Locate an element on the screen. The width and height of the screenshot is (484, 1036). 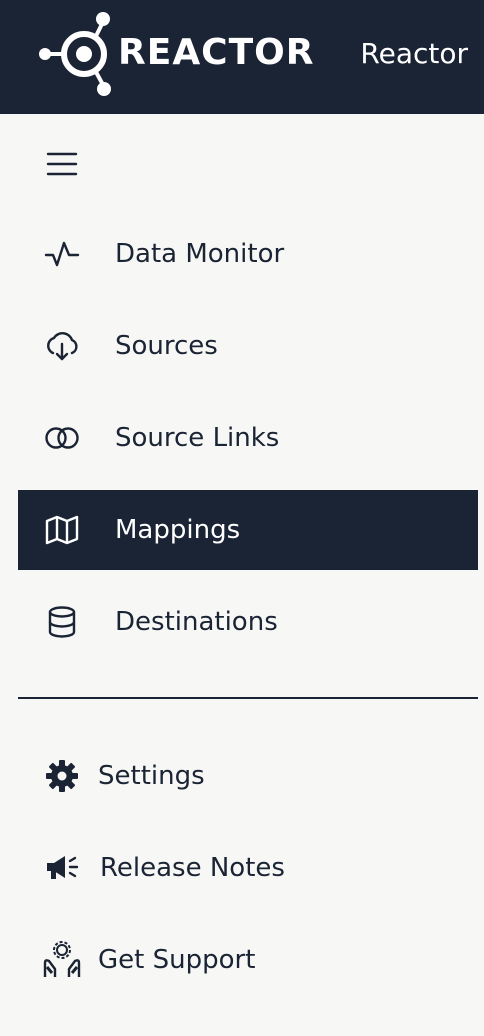
sidebar-item-label: Get Support is located at coordinates (177, 960).